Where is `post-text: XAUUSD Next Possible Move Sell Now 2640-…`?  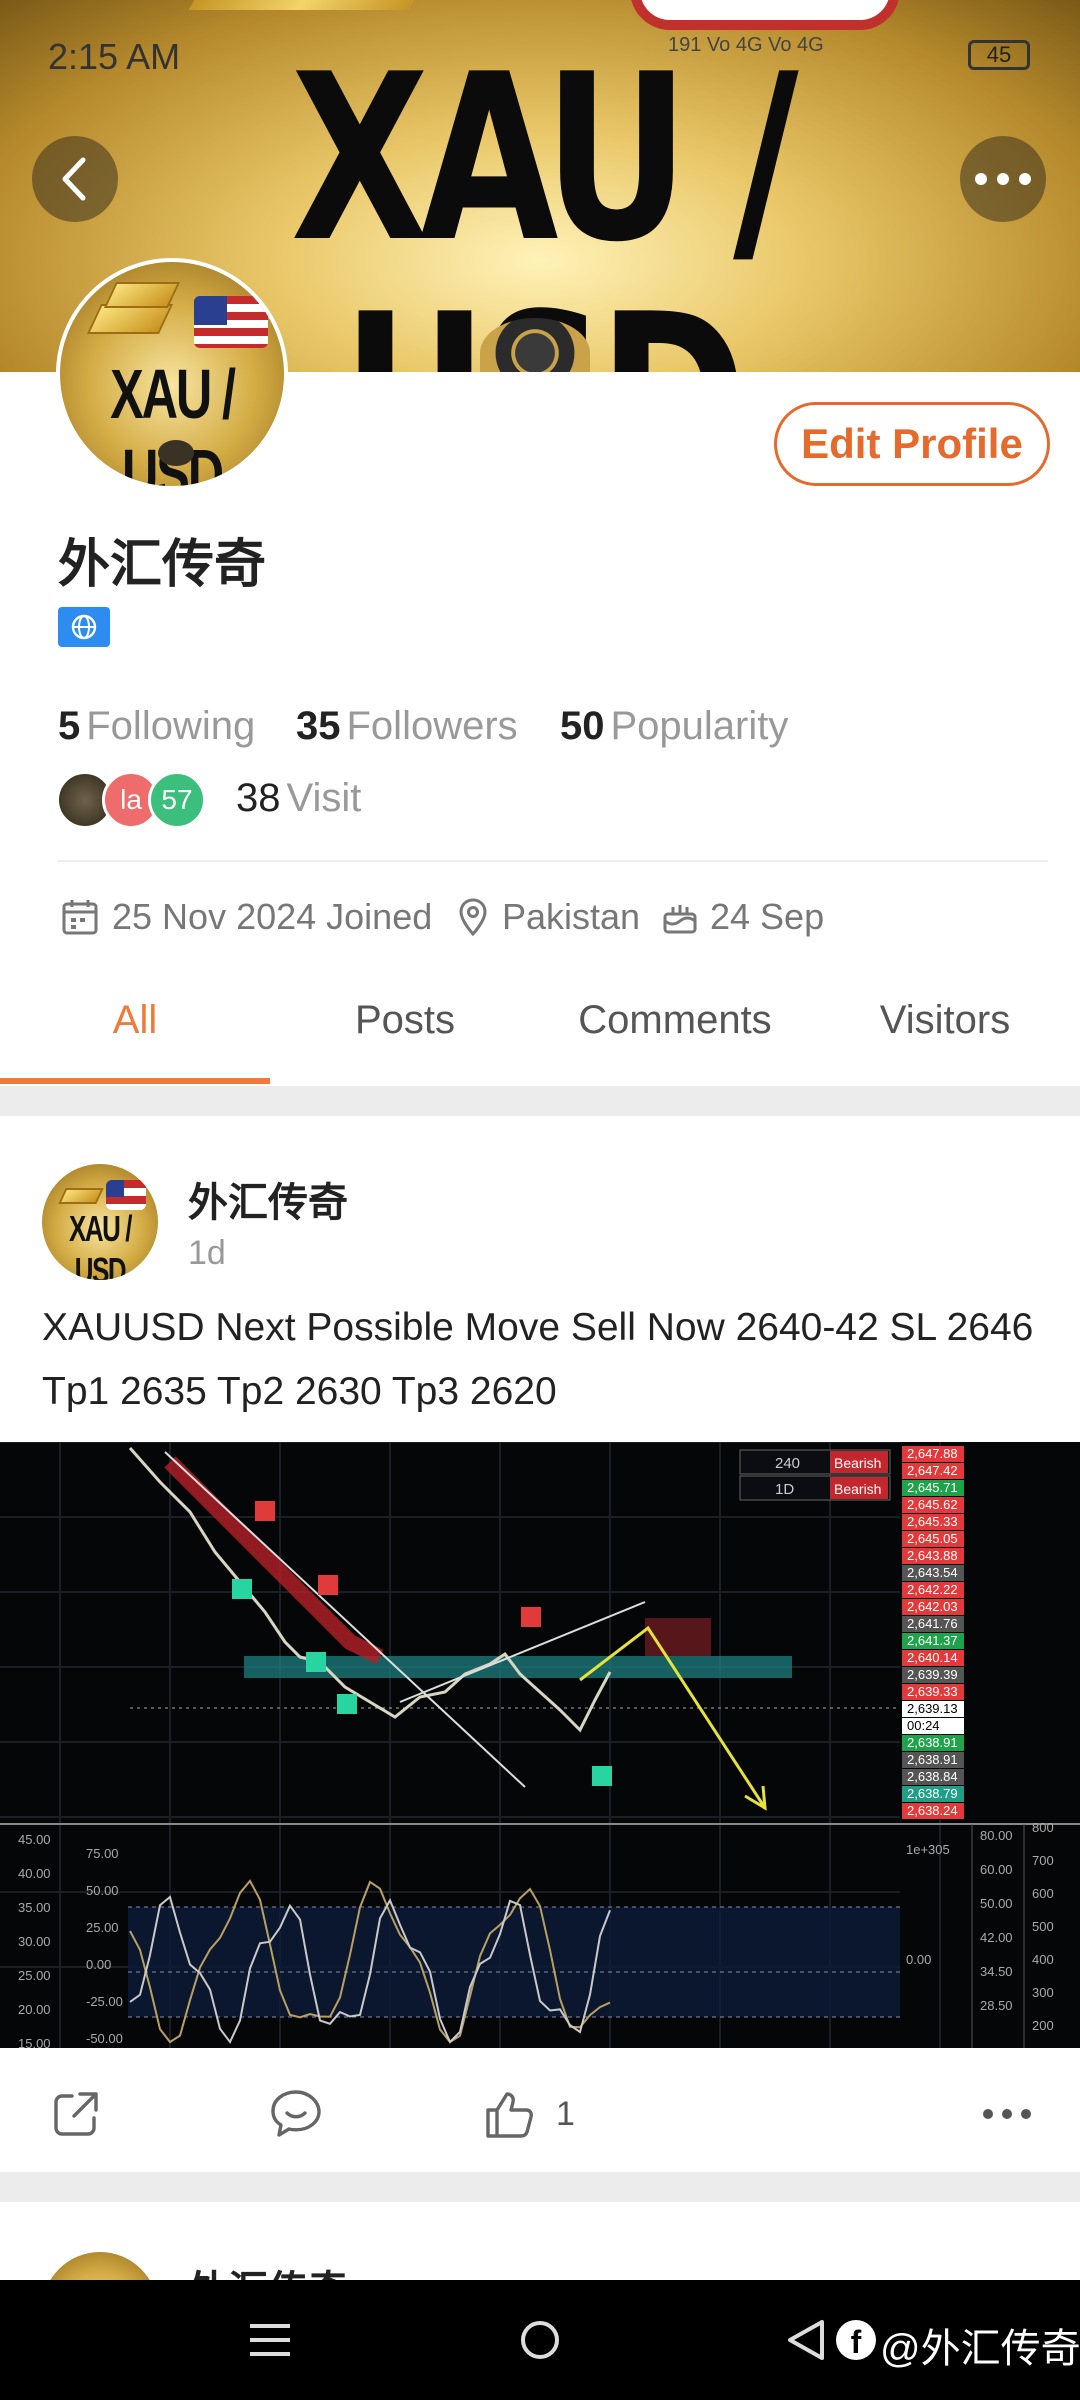
post-text: XAUUSD Next Possible Move Sell Now 2640-… is located at coordinates (538, 1359).